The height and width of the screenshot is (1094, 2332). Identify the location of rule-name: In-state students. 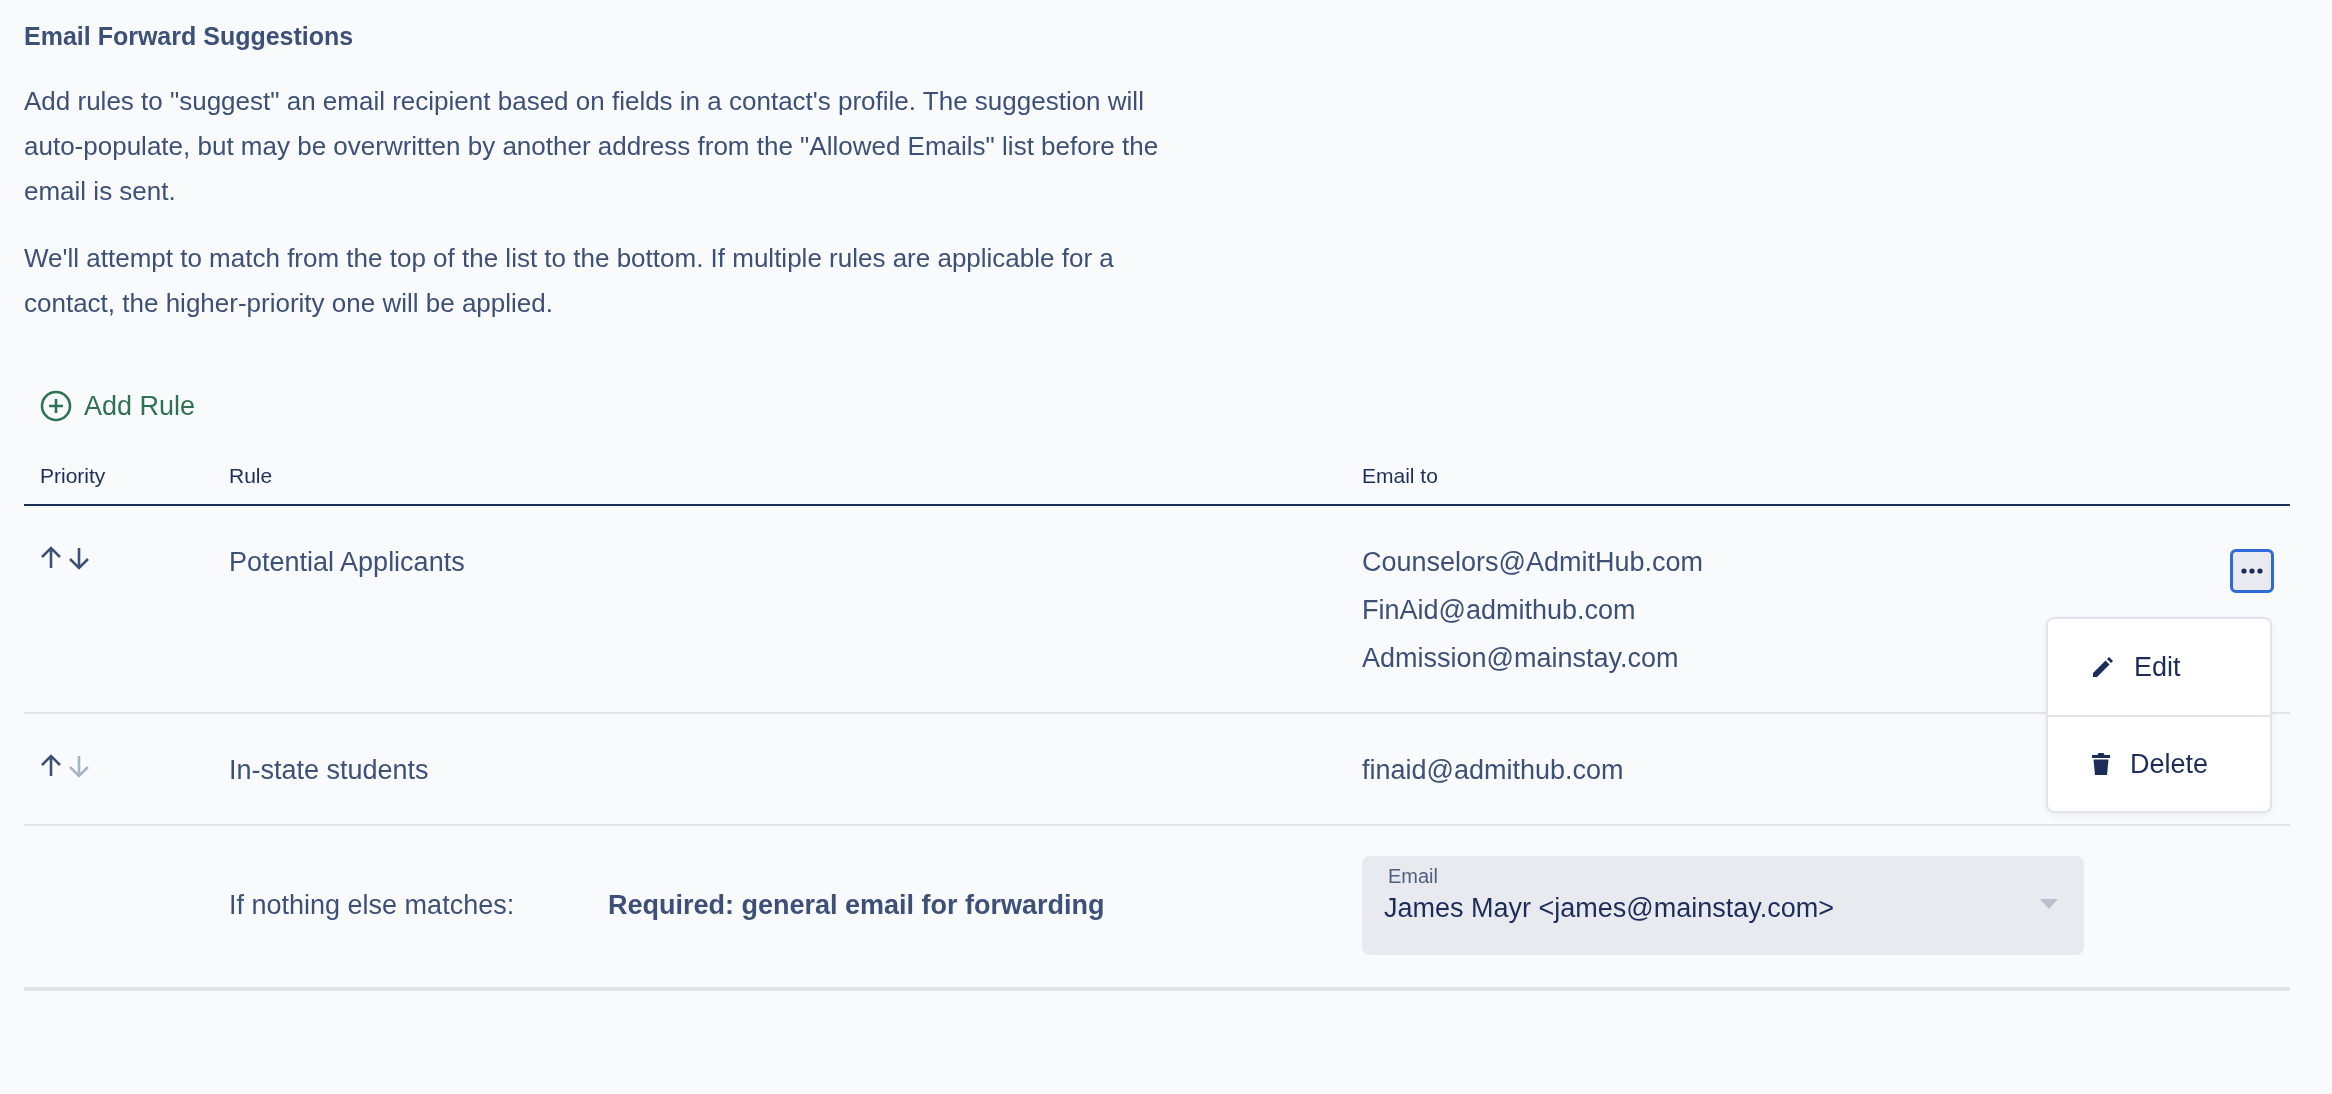
(329, 770).